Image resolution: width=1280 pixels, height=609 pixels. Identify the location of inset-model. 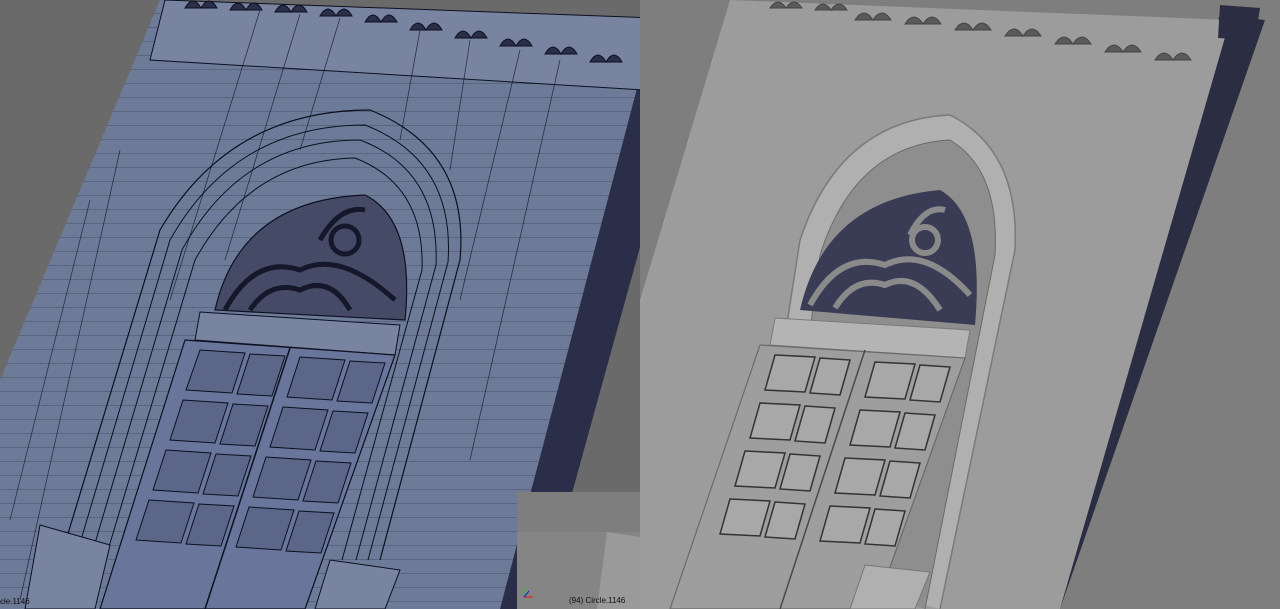
(578, 550).